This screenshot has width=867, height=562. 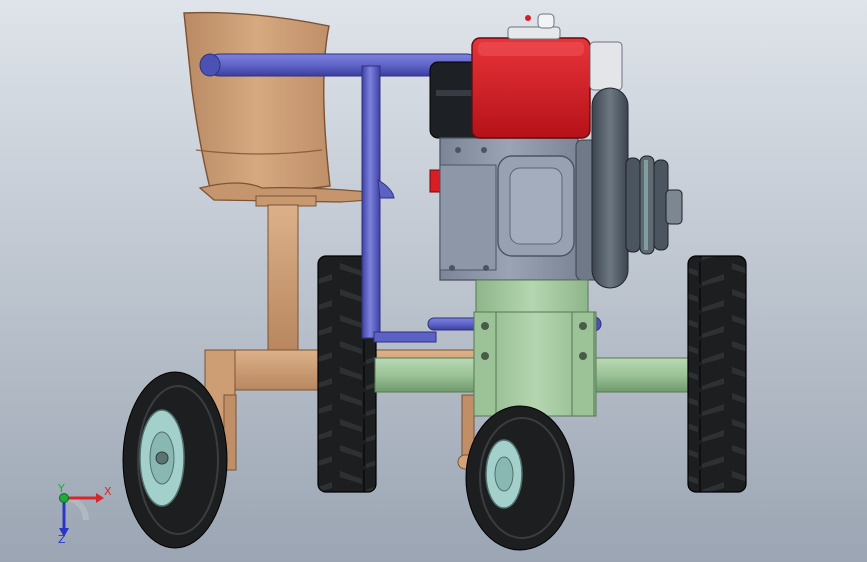 I want to click on right-drive-tire, so click(x=717, y=374).